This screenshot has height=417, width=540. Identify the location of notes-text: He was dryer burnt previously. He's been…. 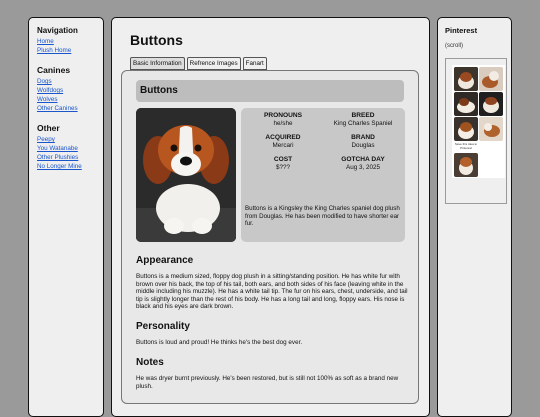
(267, 382).